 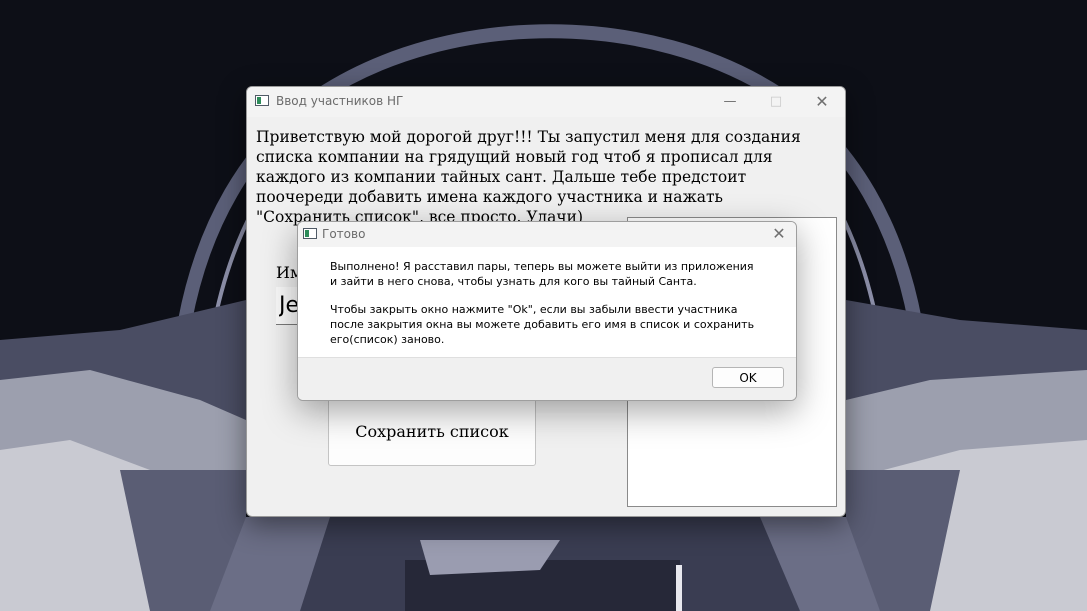 I want to click on maximize-icon: □, so click(x=776, y=102).